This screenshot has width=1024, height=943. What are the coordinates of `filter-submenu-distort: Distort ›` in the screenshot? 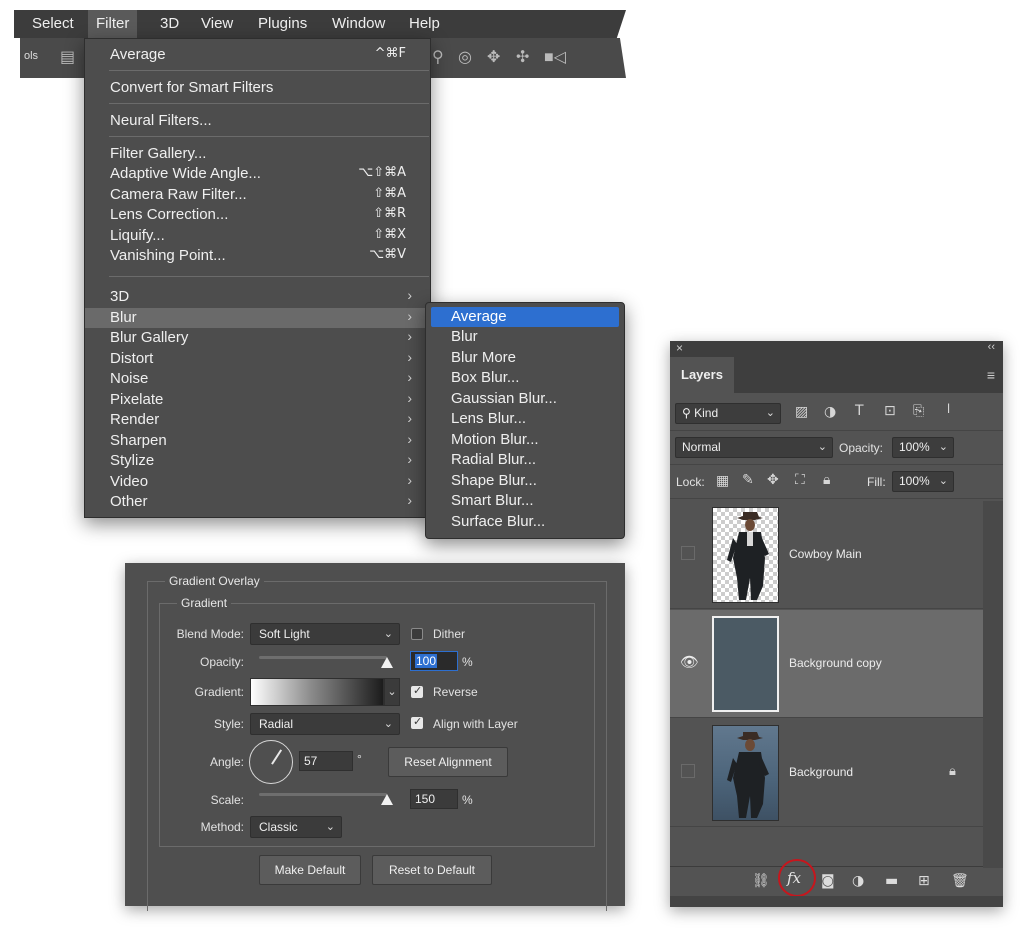 It's located at (257, 359).